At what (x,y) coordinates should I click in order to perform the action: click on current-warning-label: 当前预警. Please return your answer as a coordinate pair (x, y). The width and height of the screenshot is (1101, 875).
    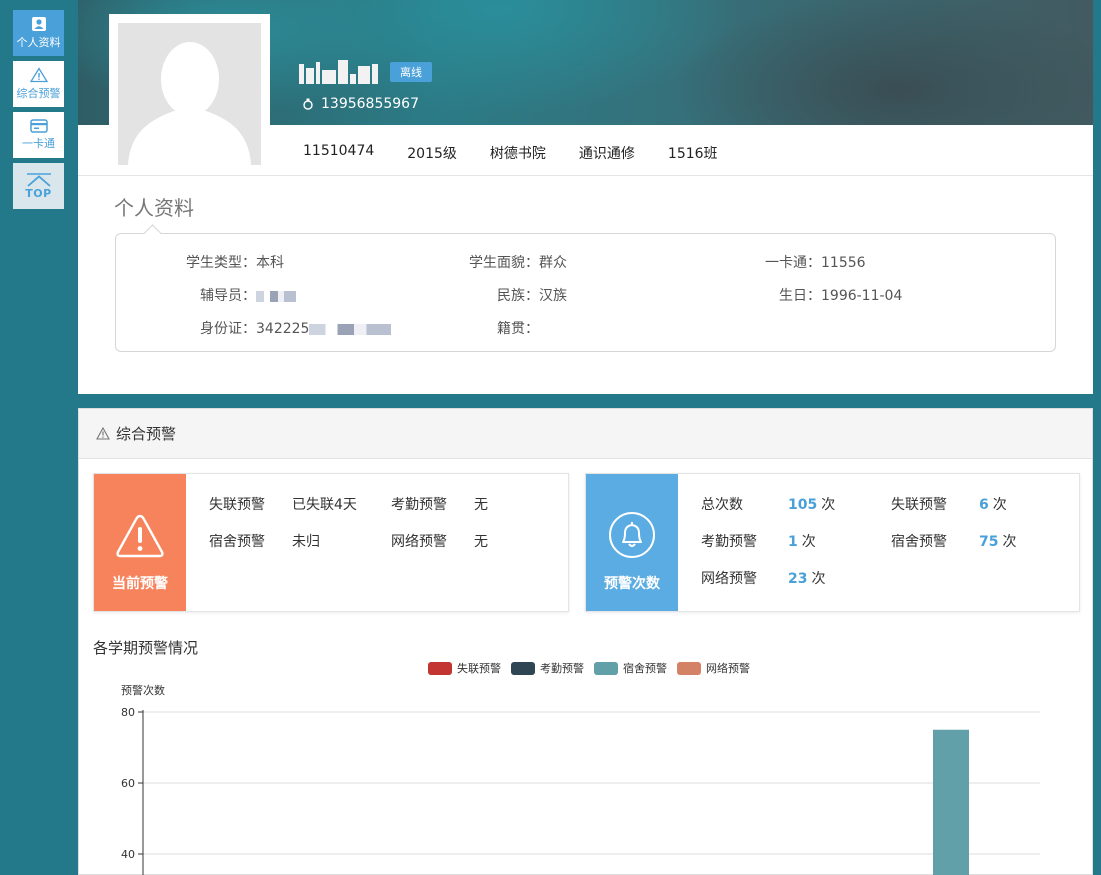
    Looking at the image, I should click on (140, 584).